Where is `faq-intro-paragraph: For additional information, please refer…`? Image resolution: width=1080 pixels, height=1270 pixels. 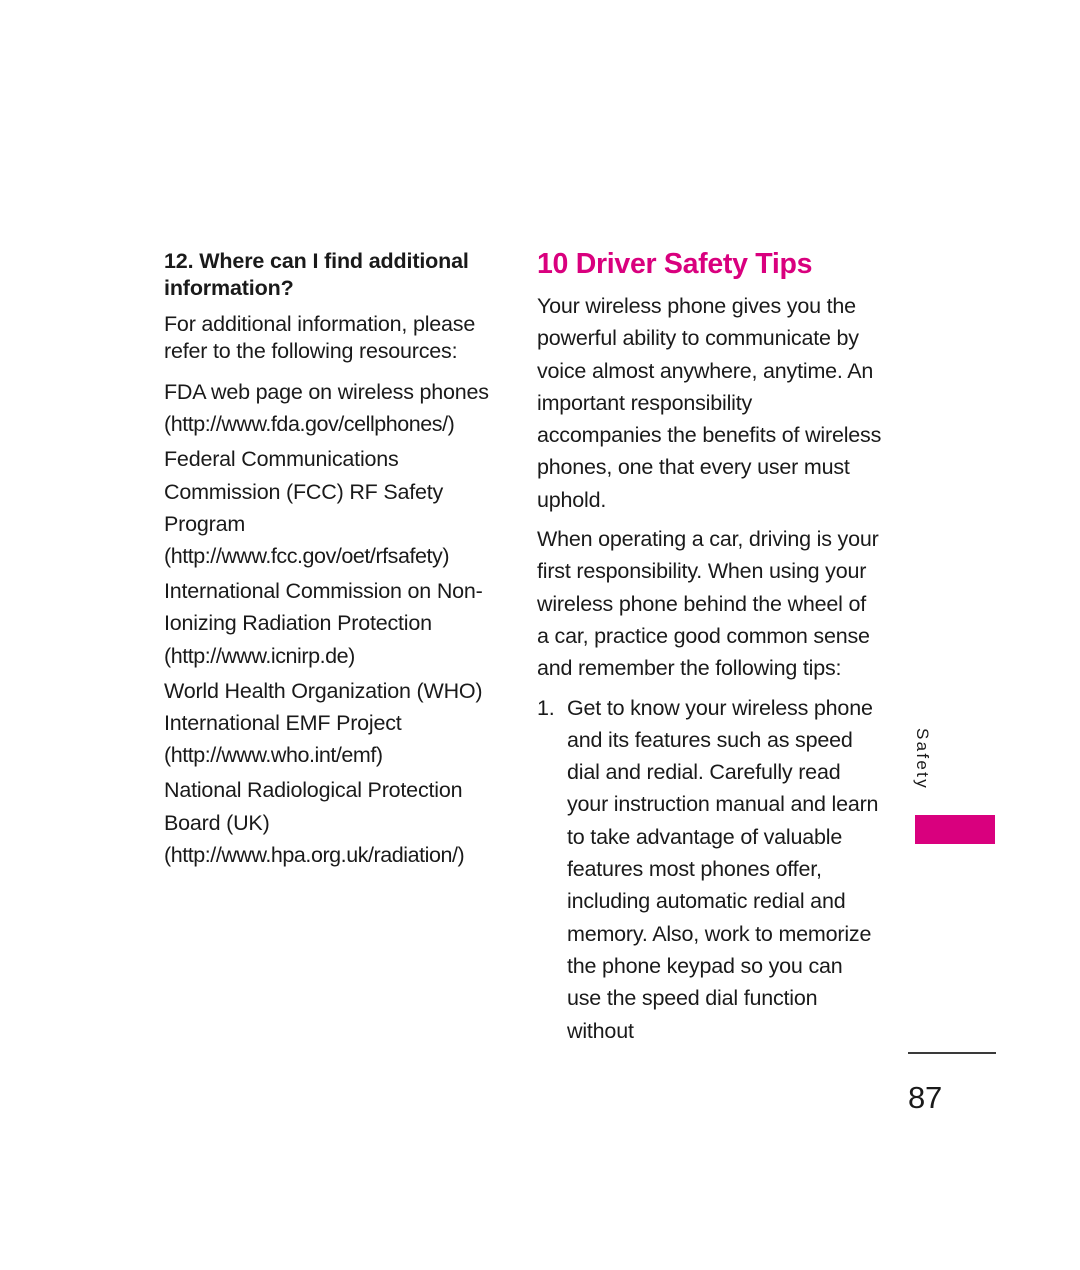
faq-intro-paragraph: For additional information, please refer… is located at coordinates (320, 337).